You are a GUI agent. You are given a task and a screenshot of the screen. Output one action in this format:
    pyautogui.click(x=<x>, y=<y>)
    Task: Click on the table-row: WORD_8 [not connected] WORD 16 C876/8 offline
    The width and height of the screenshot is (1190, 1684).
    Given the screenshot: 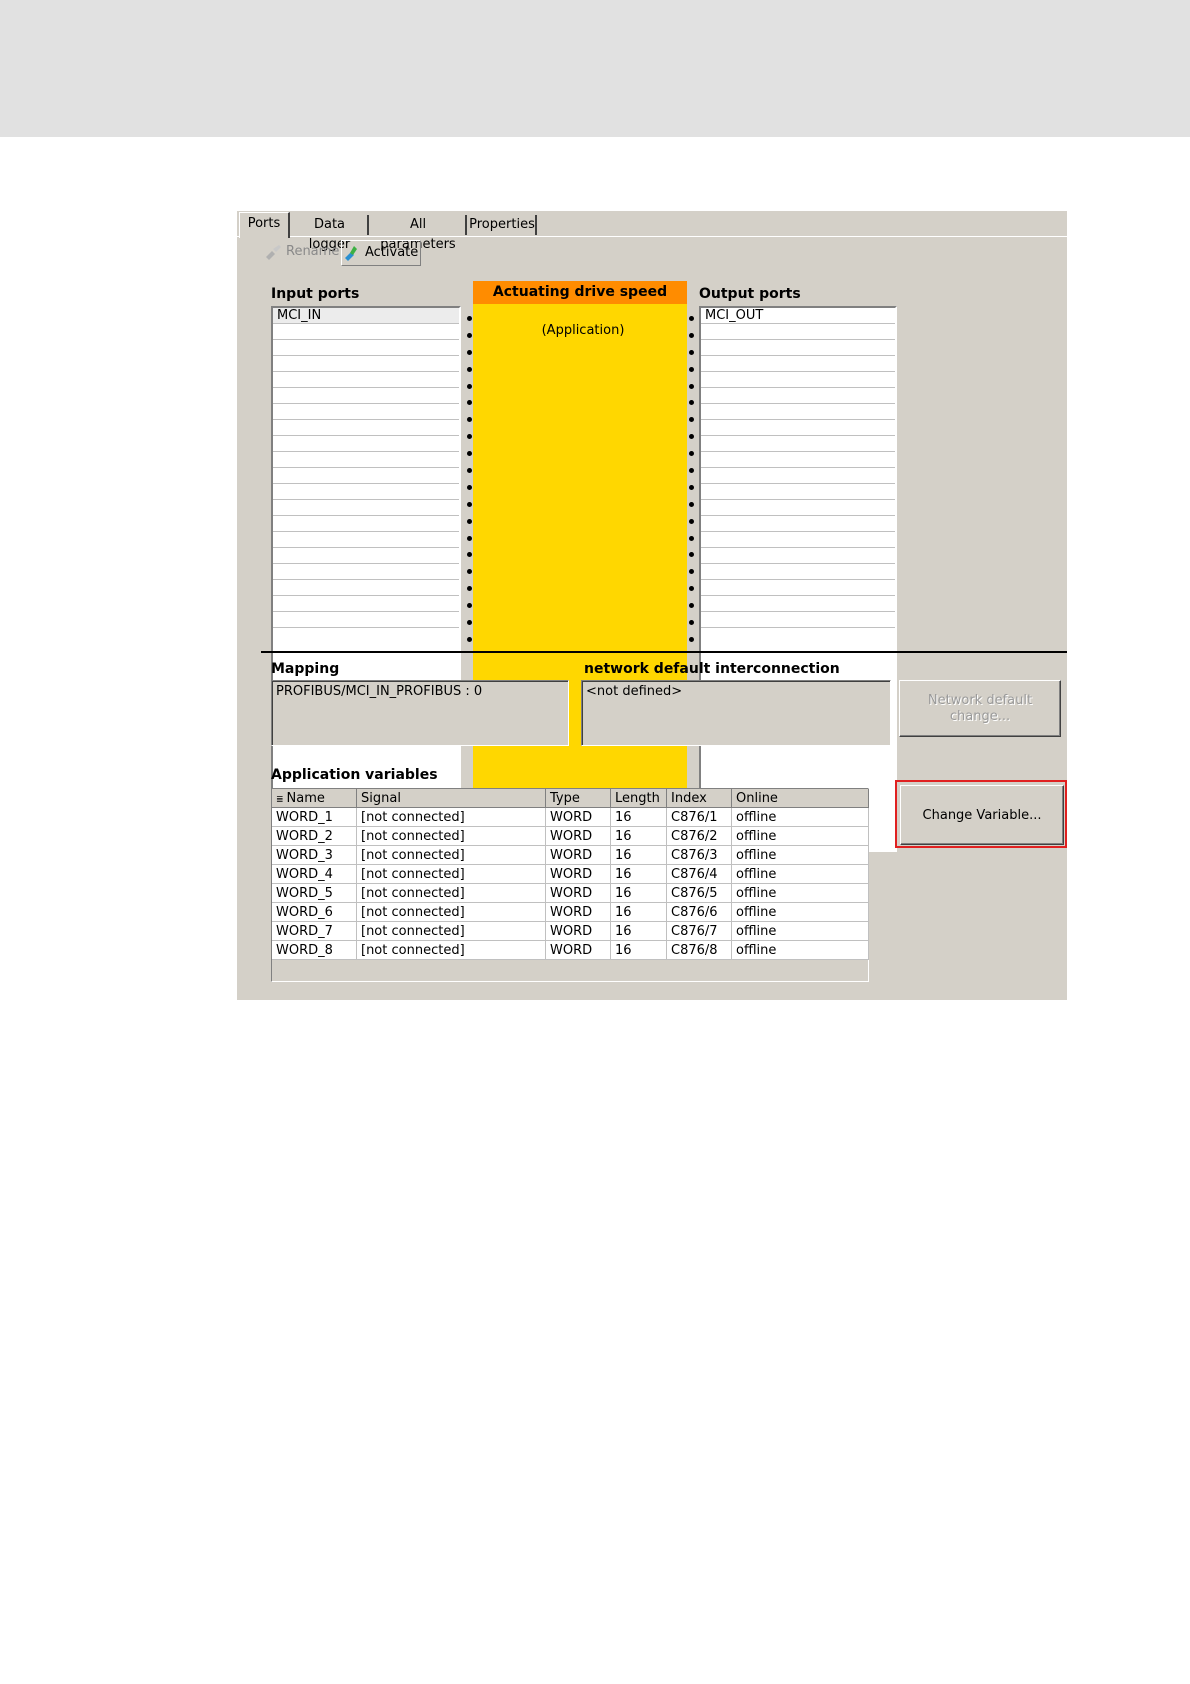 What is the action you would take?
    pyautogui.click(x=570, y=950)
    